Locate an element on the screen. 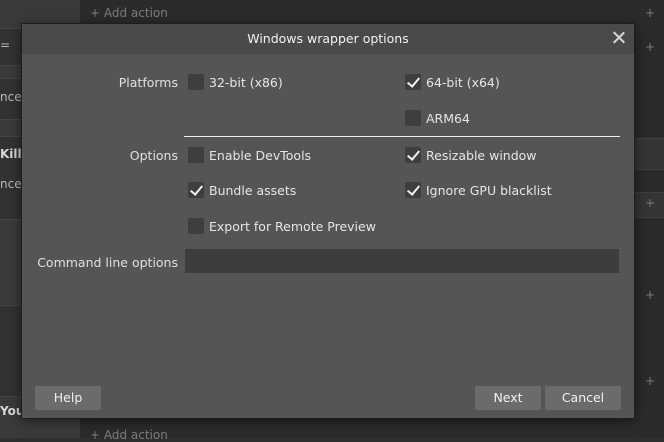 The height and width of the screenshot is (442, 664). dialog-title: Windows wrapper options is located at coordinates (328, 38).